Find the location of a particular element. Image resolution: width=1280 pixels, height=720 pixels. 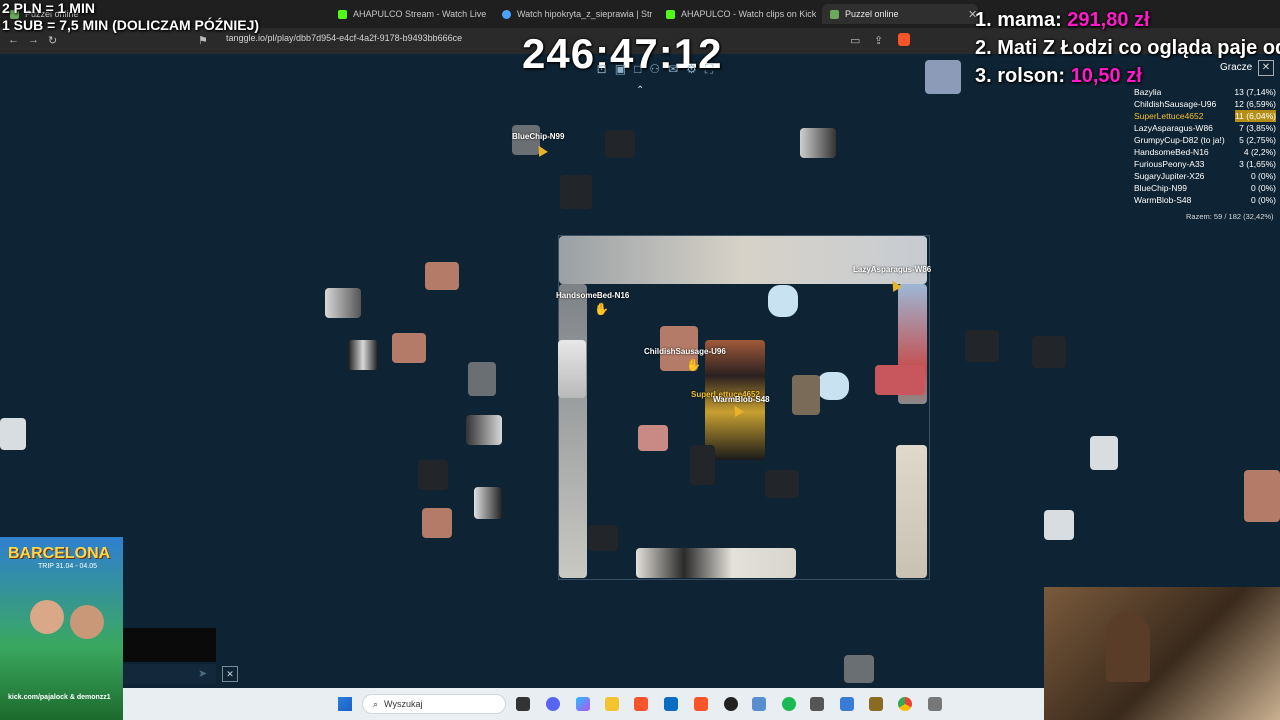

task-view-icon is located at coordinates (523, 704).